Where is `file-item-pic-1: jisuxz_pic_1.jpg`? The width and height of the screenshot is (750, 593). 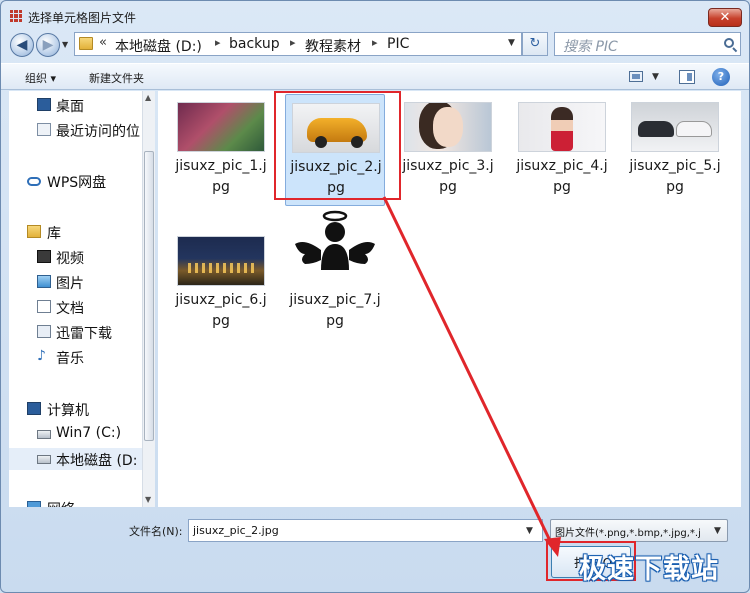 file-item-pic-1: jisuxz_pic_1.jpg is located at coordinates (221, 150).